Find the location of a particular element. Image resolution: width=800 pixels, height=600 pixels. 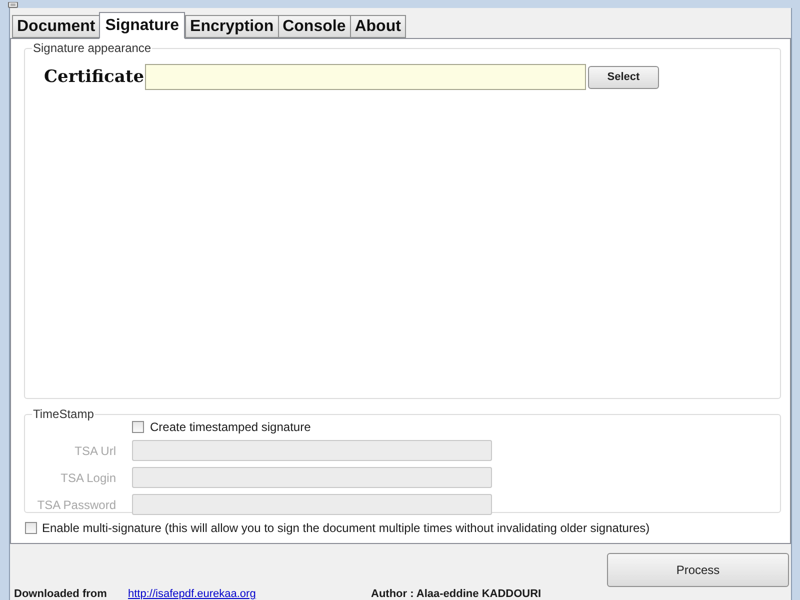

tab: Console is located at coordinates (314, 26).